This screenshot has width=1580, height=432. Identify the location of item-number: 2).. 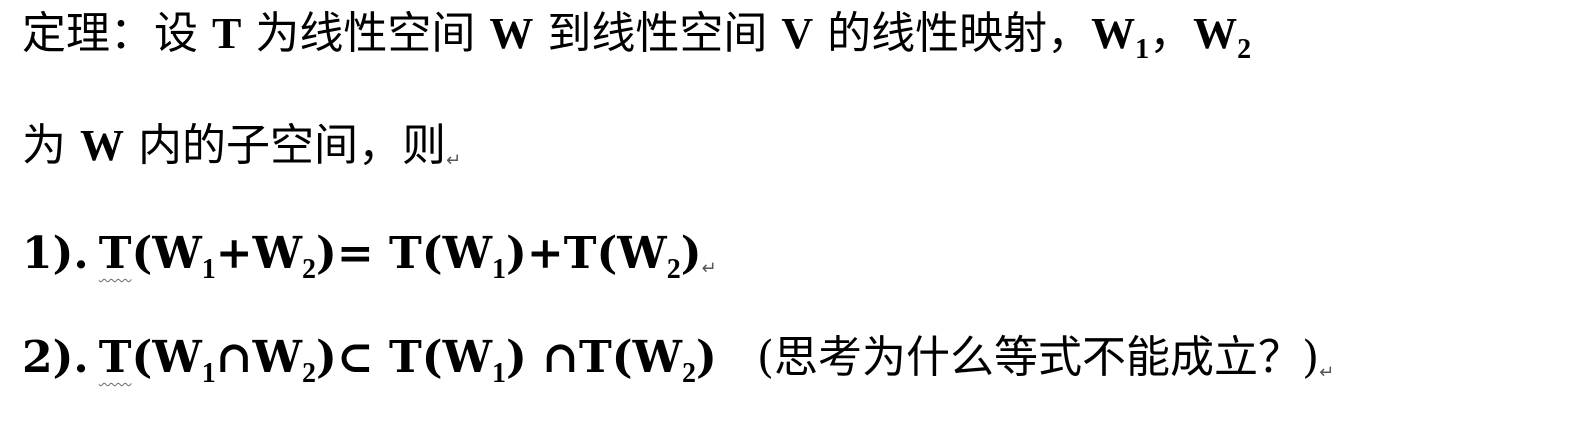
(55, 357).